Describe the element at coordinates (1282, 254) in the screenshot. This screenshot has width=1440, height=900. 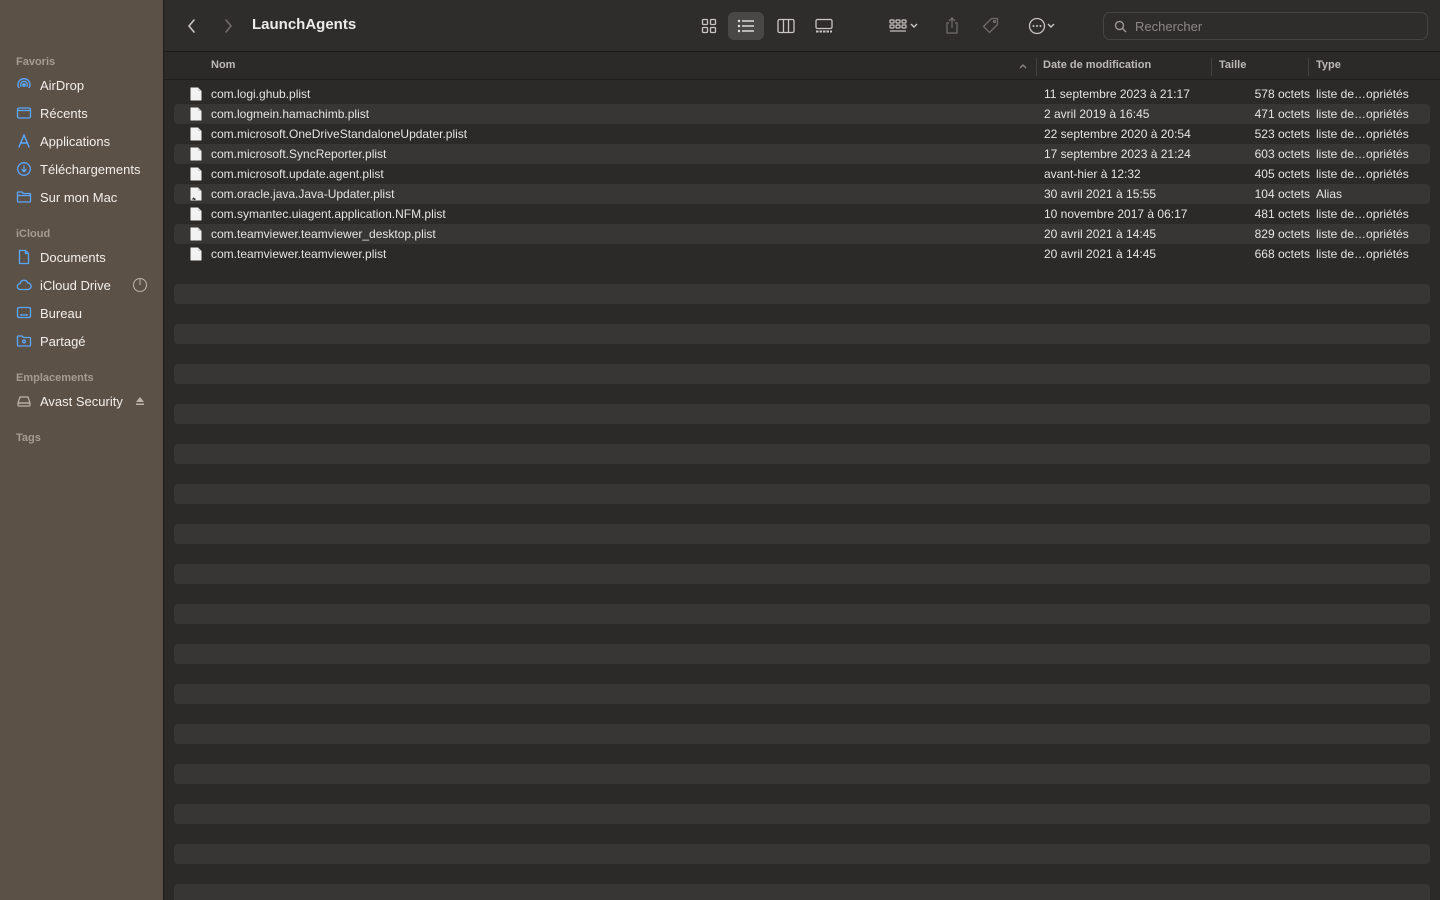
I see `file-size: 668 octets` at that location.